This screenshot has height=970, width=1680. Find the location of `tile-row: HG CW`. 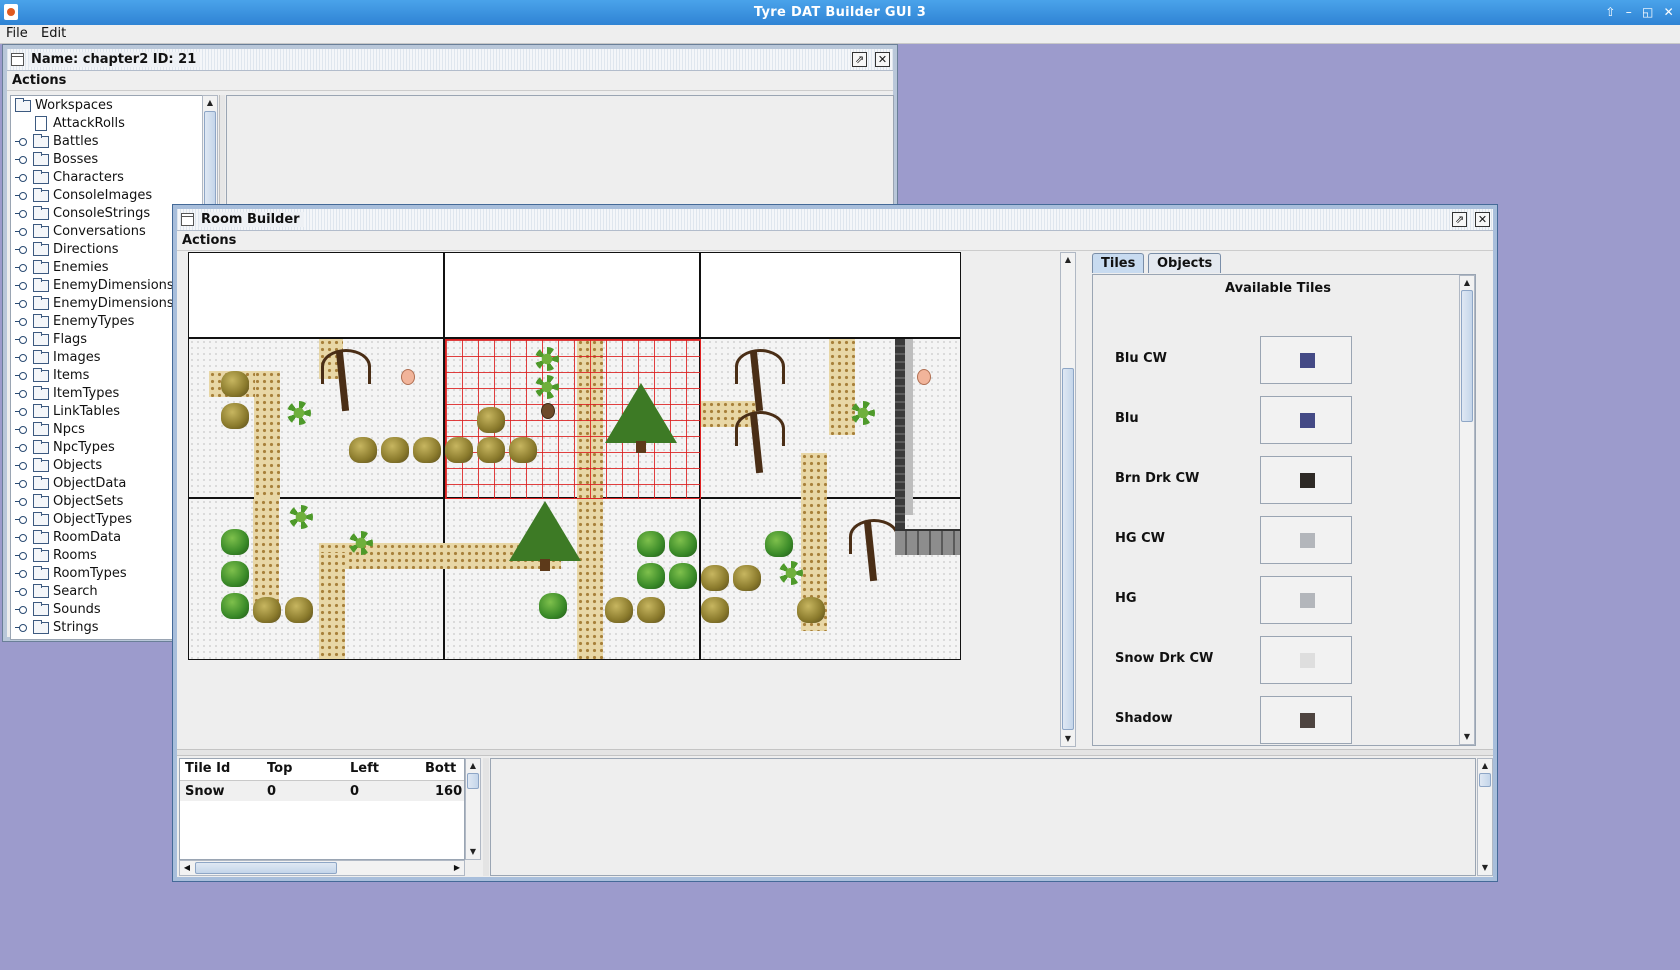

tile-row: HG CW is located at coordinates (1284, 540).